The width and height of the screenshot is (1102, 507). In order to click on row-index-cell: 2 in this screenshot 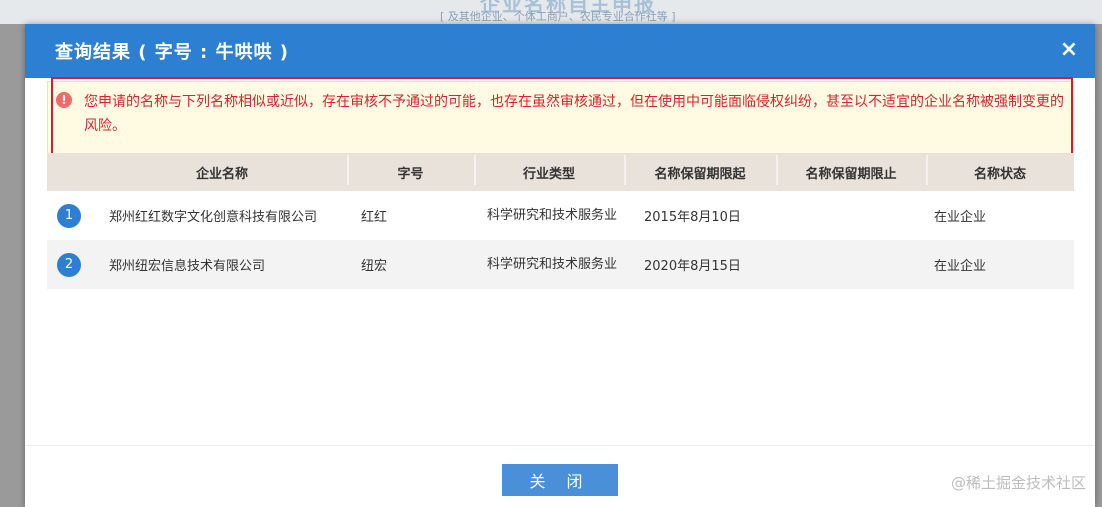, I will do `click(72, 264)`.